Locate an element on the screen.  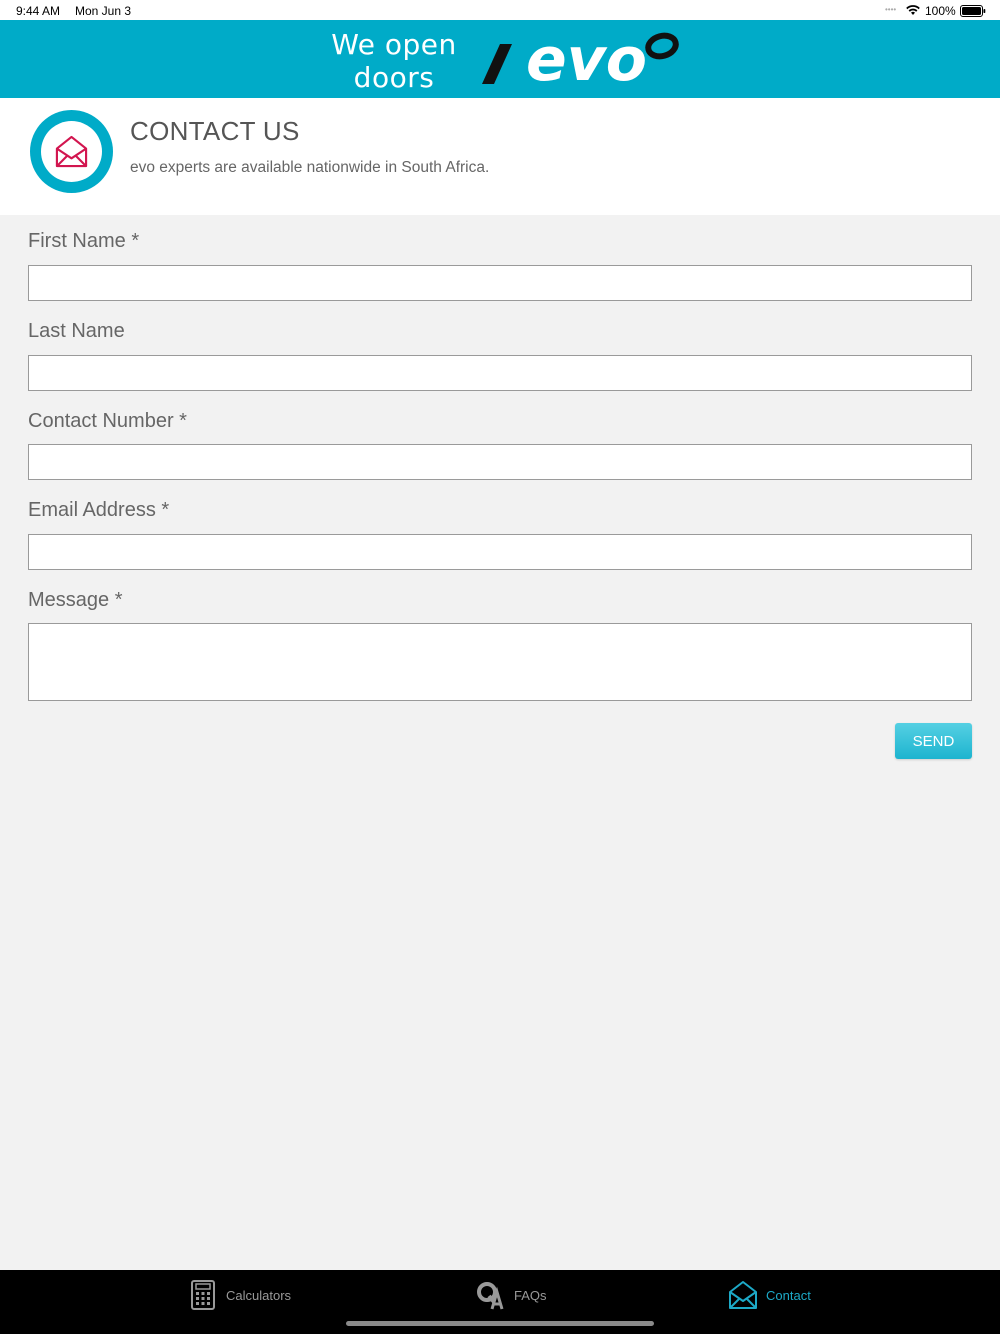
tagline: We open doors is located at coordinates (394, 61).